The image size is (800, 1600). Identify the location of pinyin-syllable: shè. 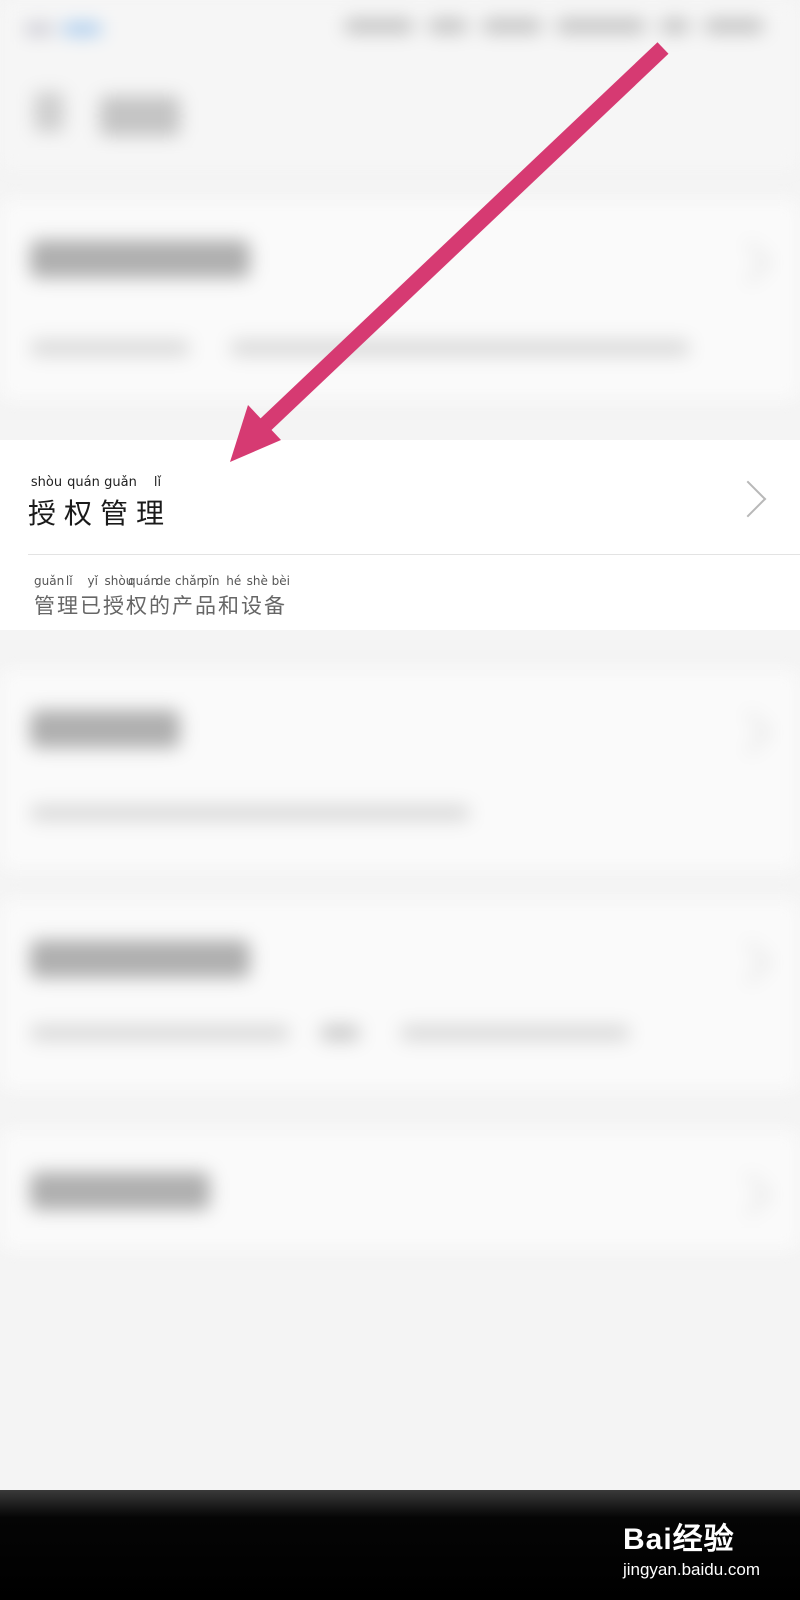
(257, 581).